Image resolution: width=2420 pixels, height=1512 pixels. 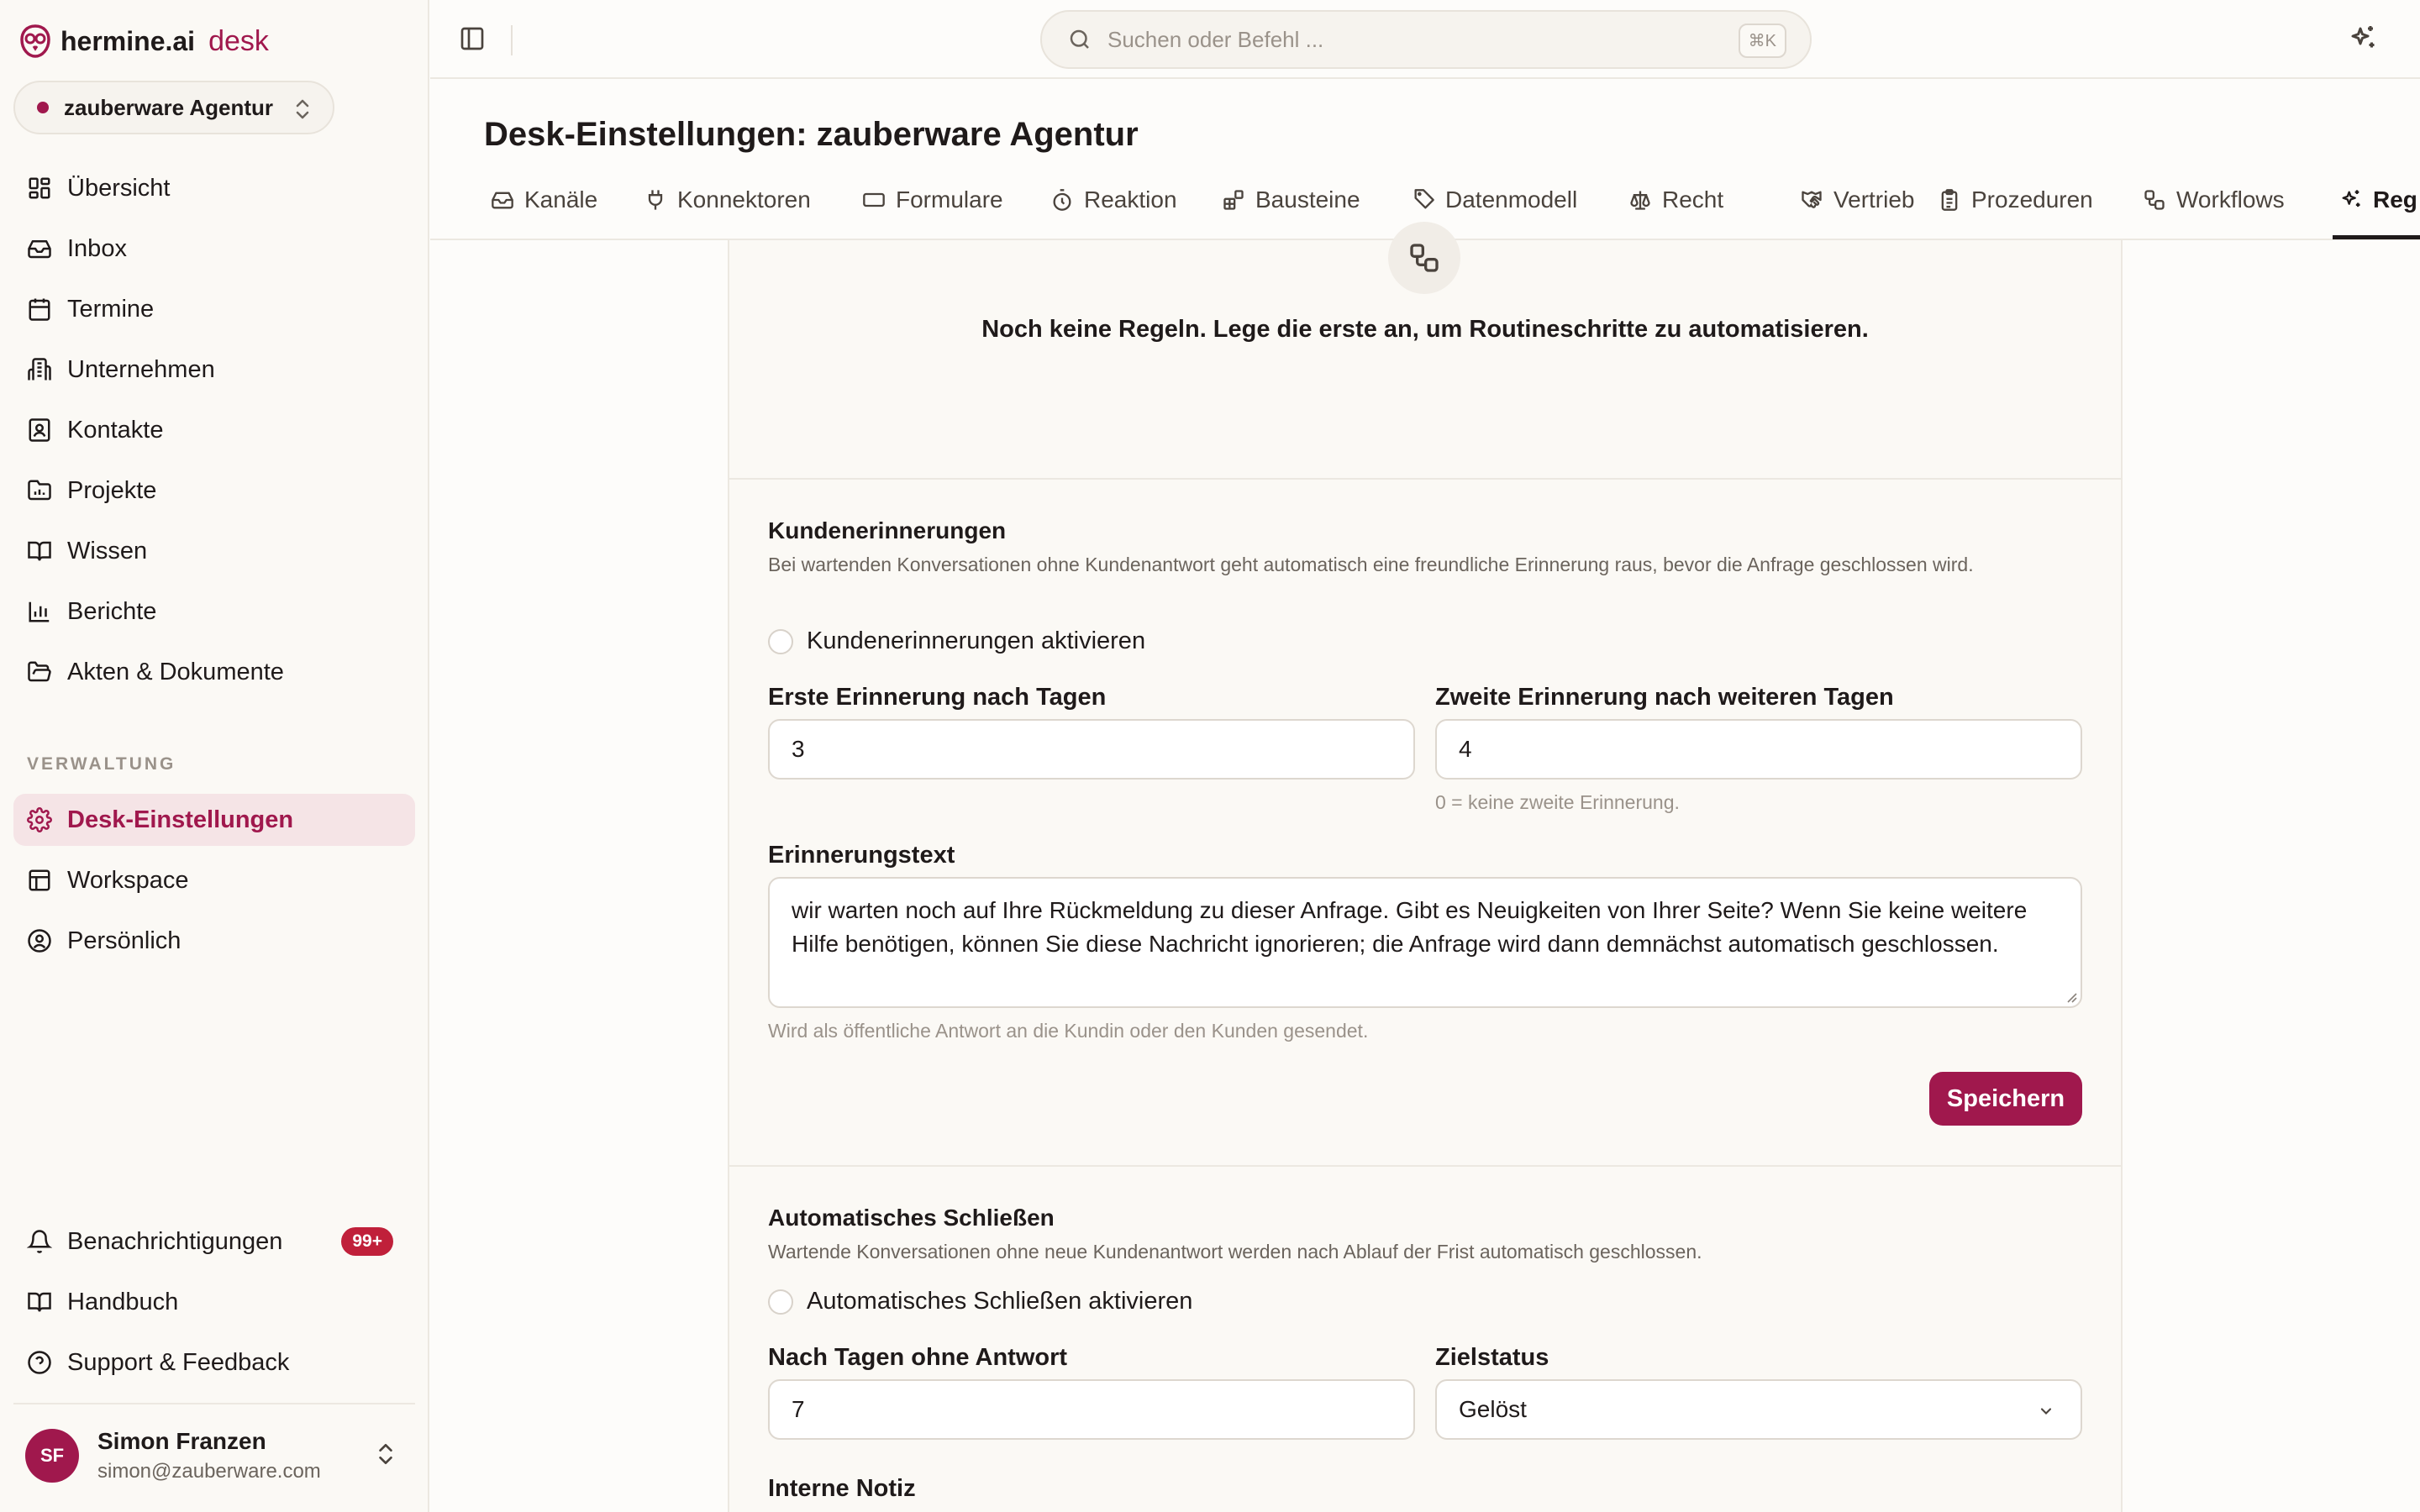 I want to click on resize-handle-icon, so click(x=2070, y=996).